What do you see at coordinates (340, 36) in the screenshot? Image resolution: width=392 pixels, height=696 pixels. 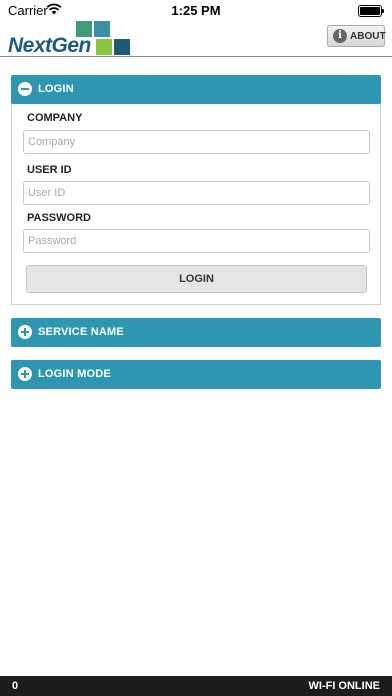 I see `info-icon: i` at bounding box center [340, 36].